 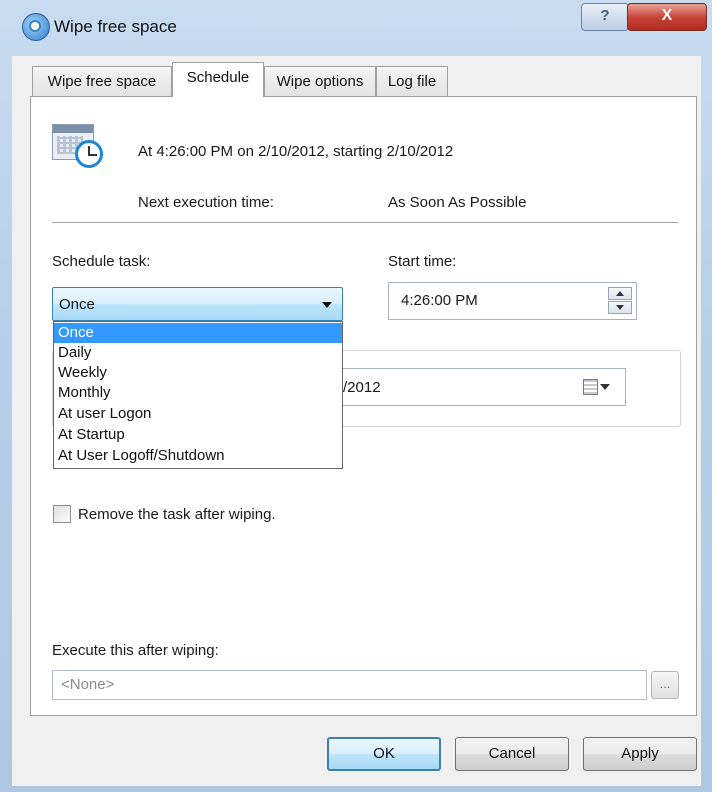 I want to click on apply-button: Apply, so click(x=640, y=754).